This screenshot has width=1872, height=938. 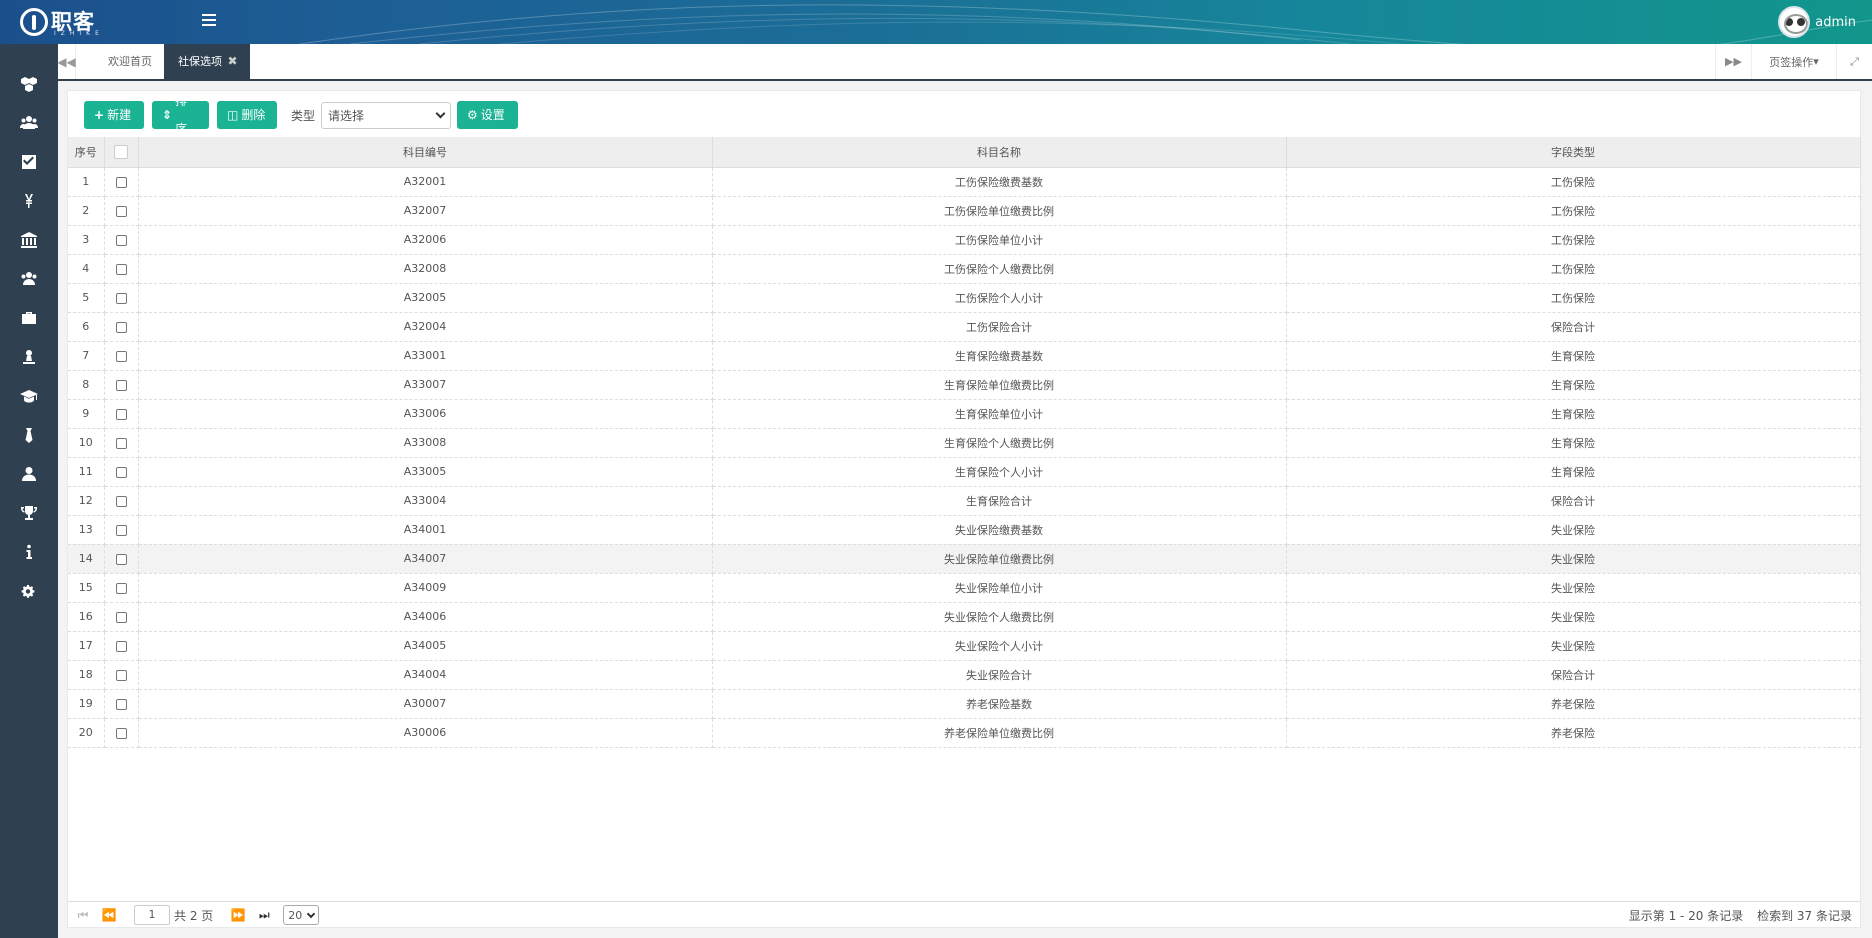 I want to click on tab-scroll-left-icon: ◀◀, so click(x=66, y=61).